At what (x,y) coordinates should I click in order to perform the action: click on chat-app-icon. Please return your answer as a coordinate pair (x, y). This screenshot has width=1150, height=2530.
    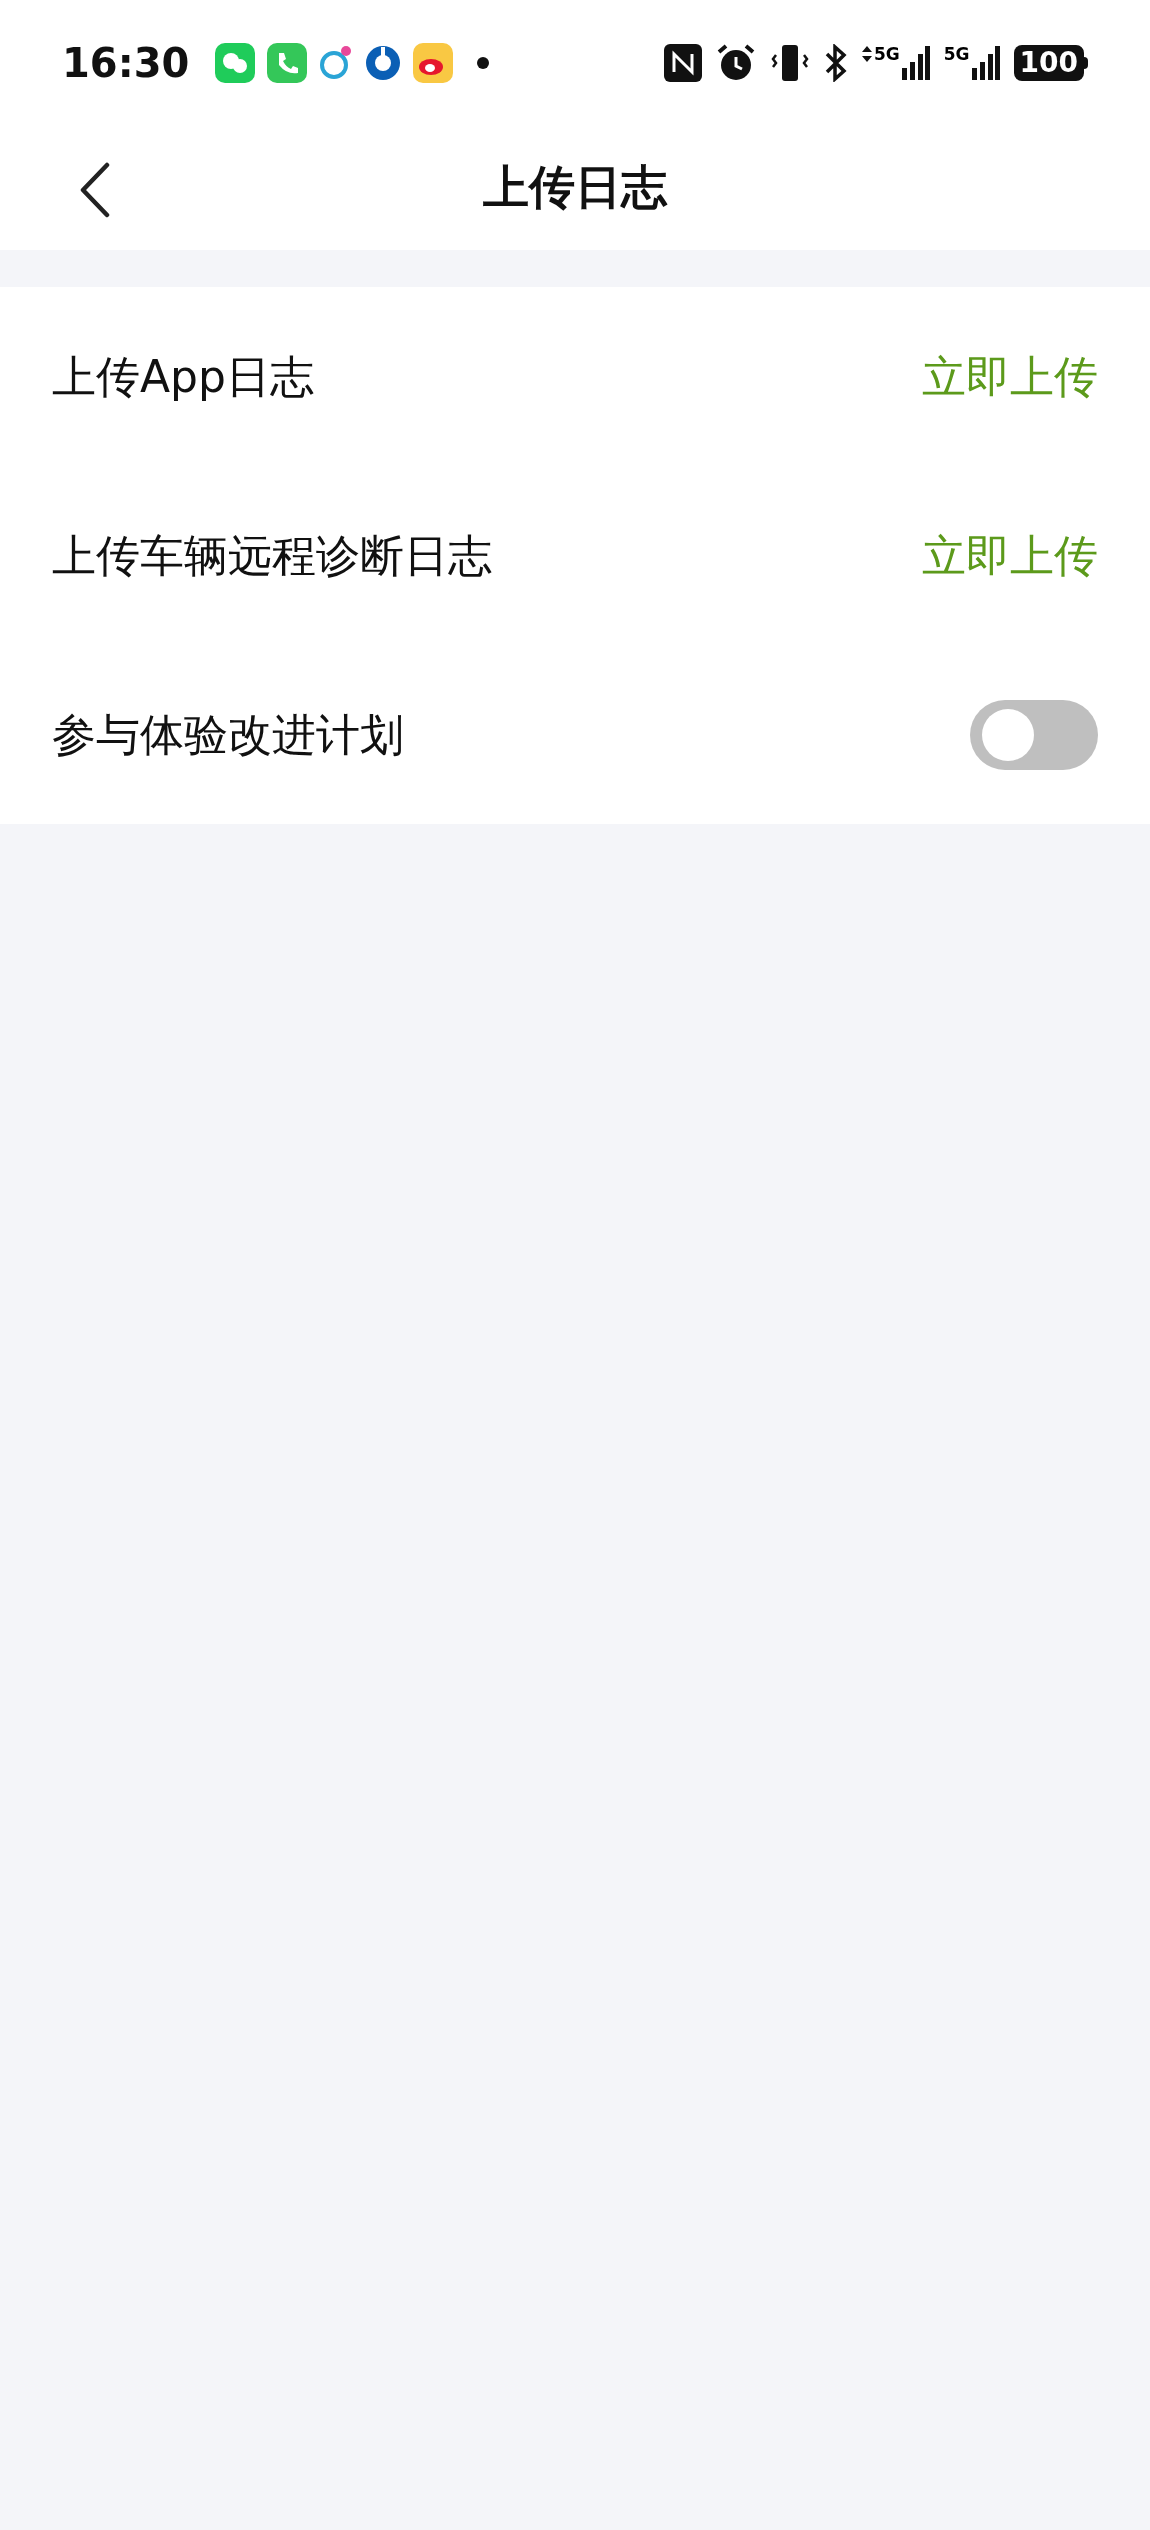
    Looking at the image, I should click on (235, 62).